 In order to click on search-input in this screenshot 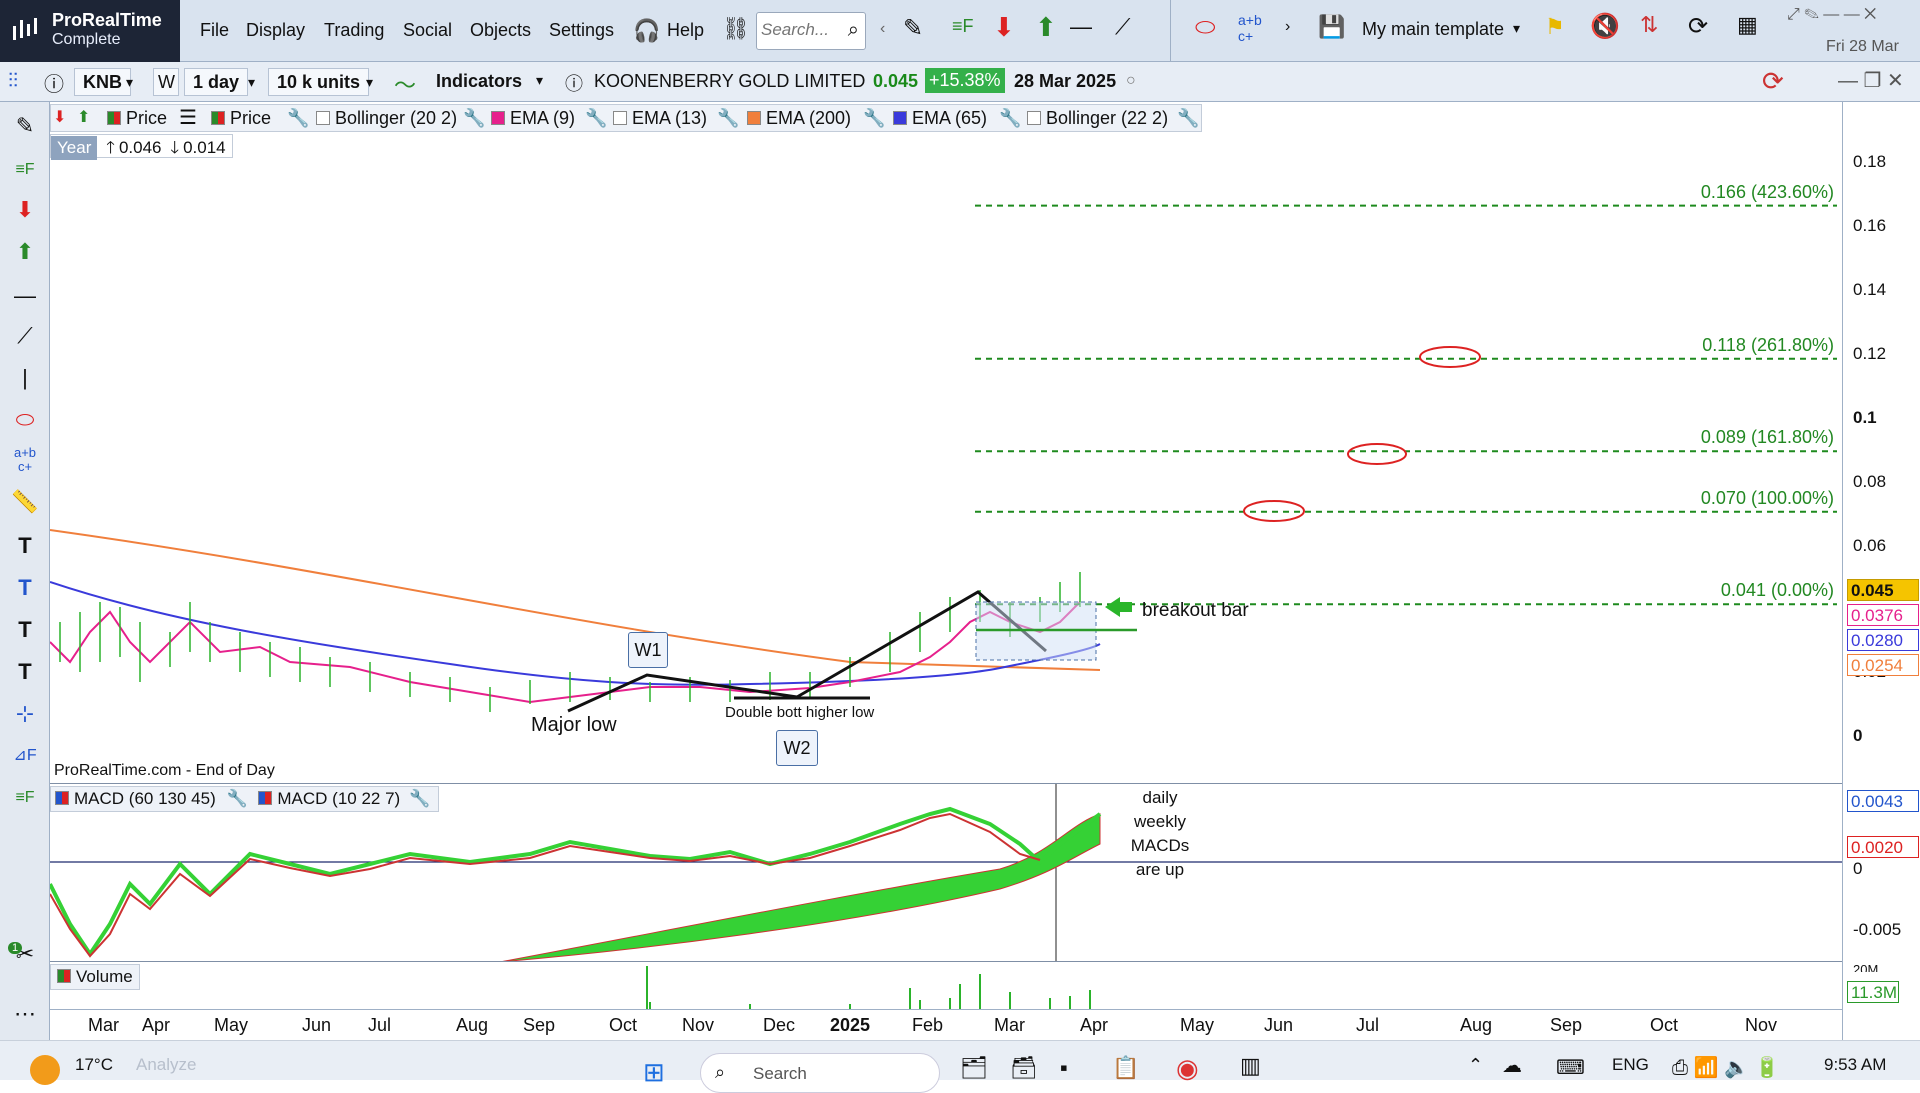, I will do `click(794, 30)`.